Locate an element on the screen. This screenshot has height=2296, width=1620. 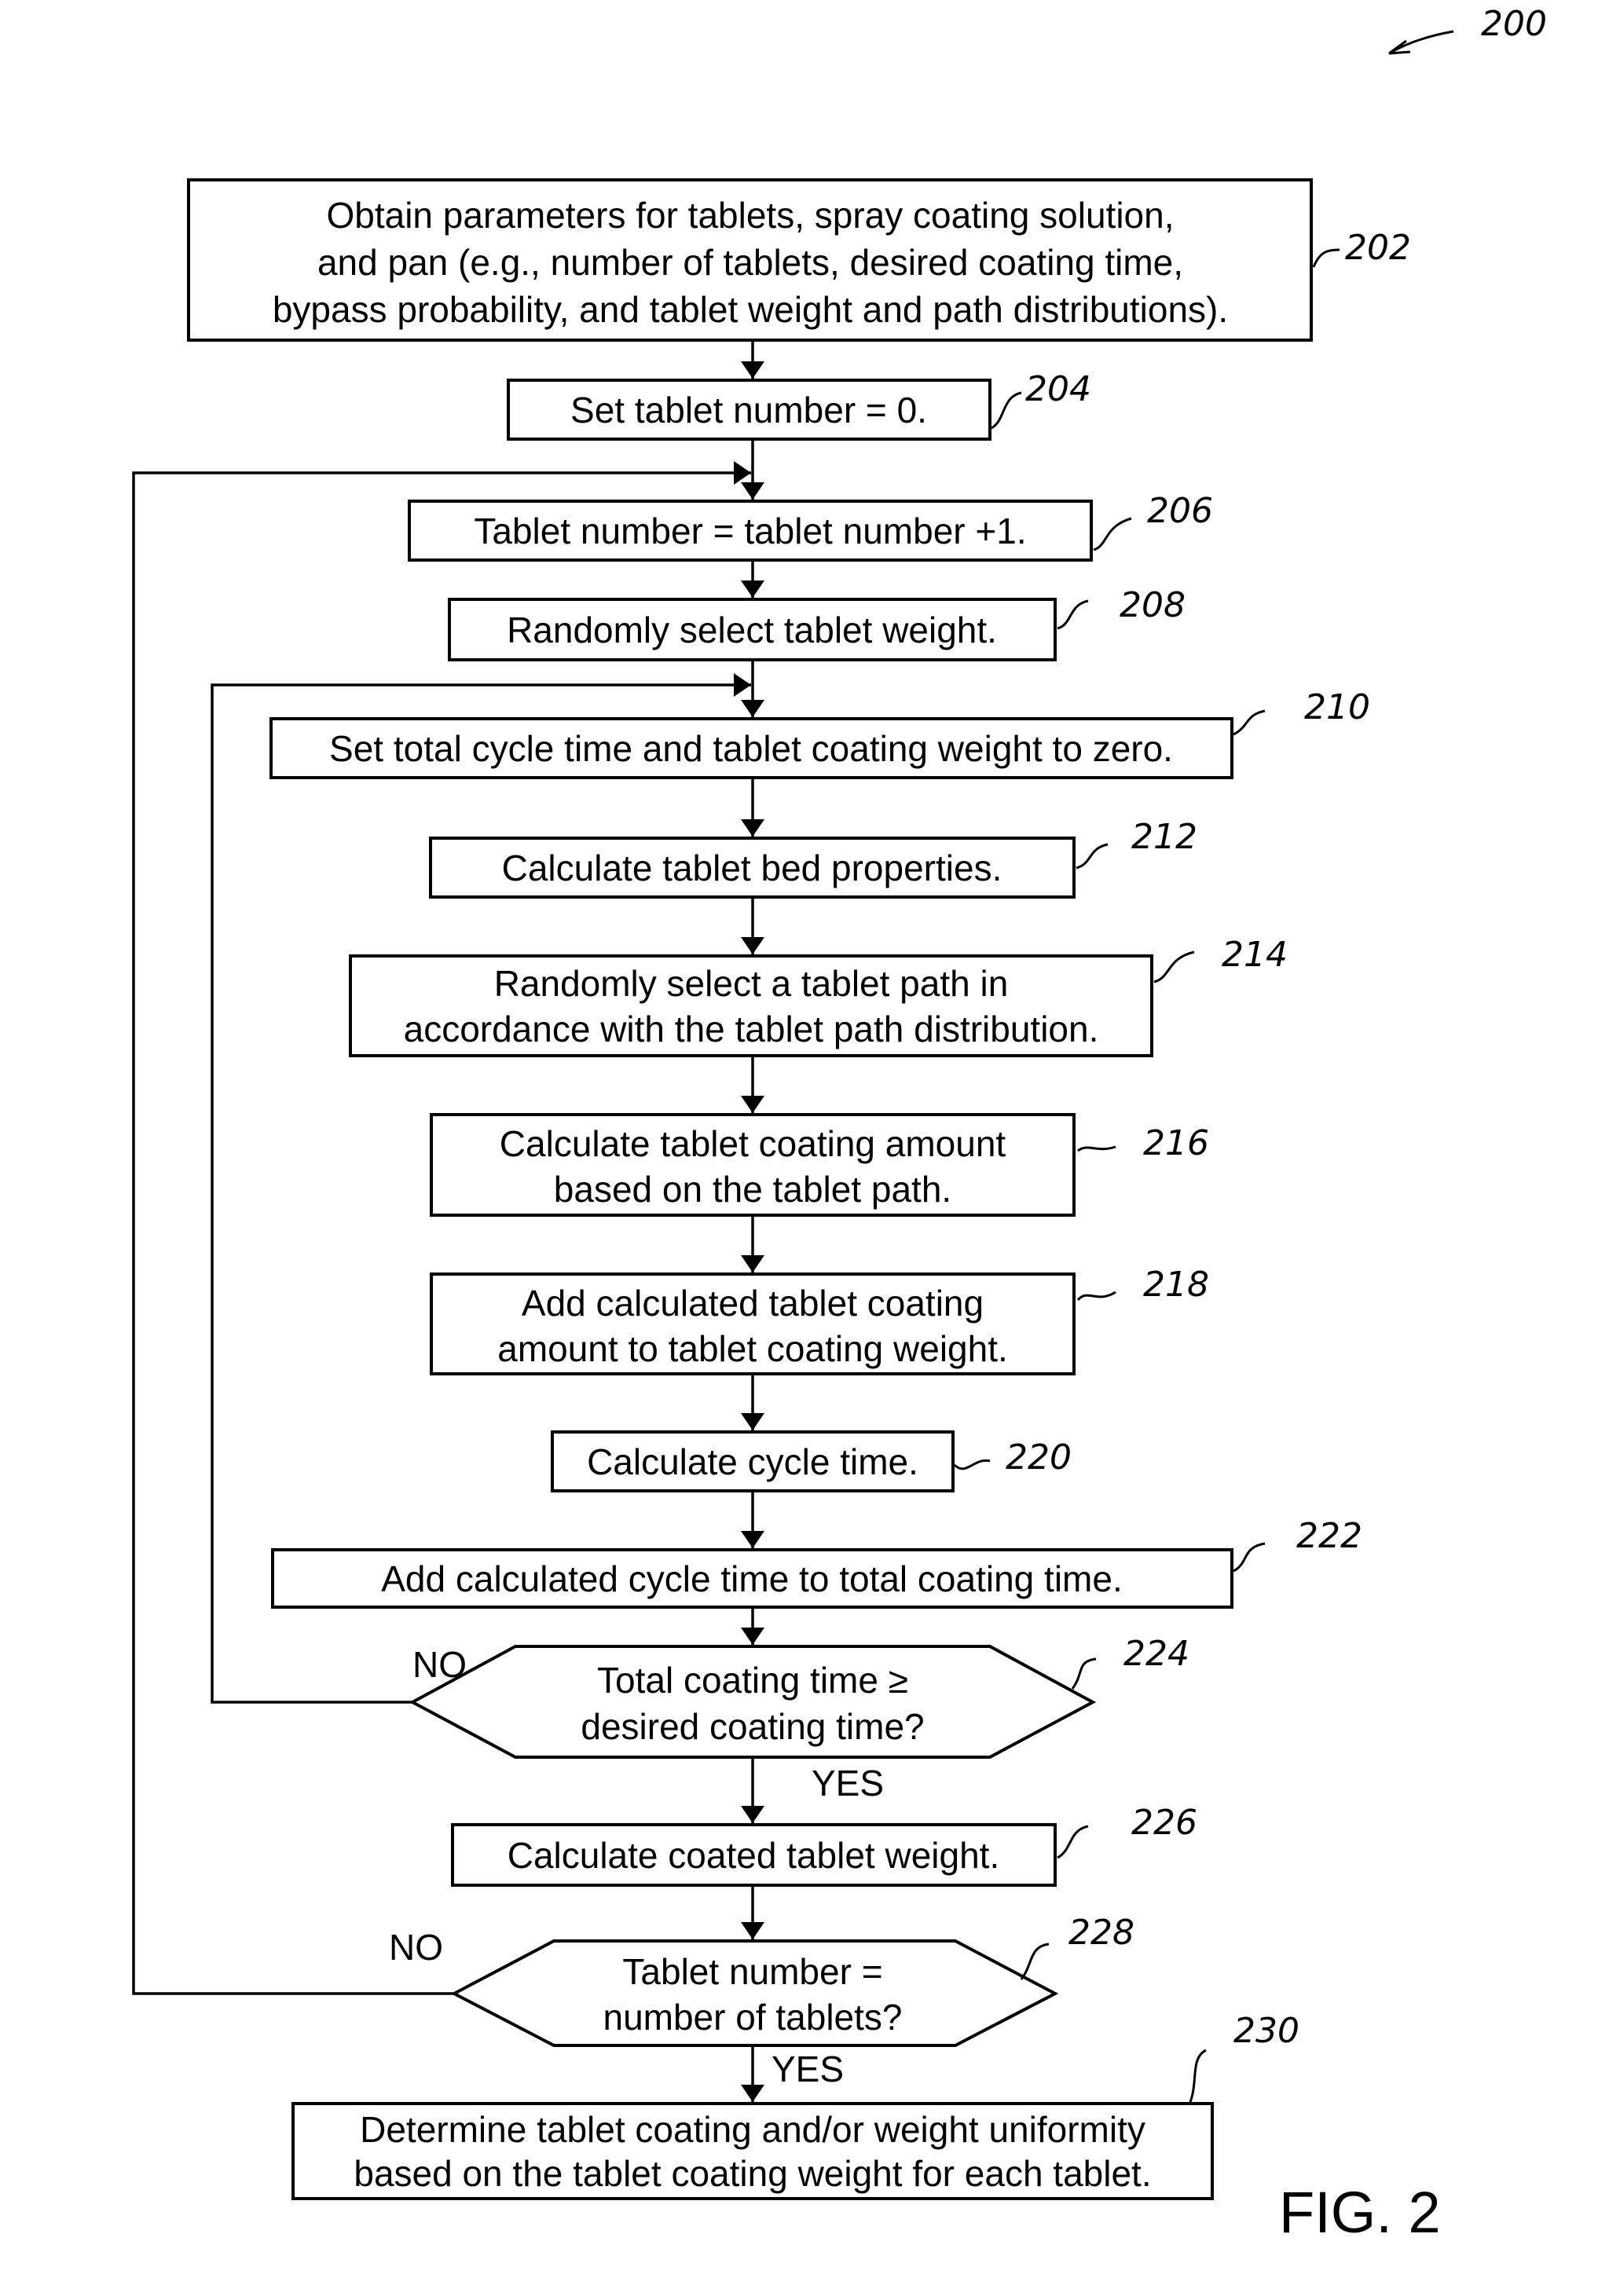
step-206-text: Tablet number = tablet number +1. is located at coordinates (750, 531).